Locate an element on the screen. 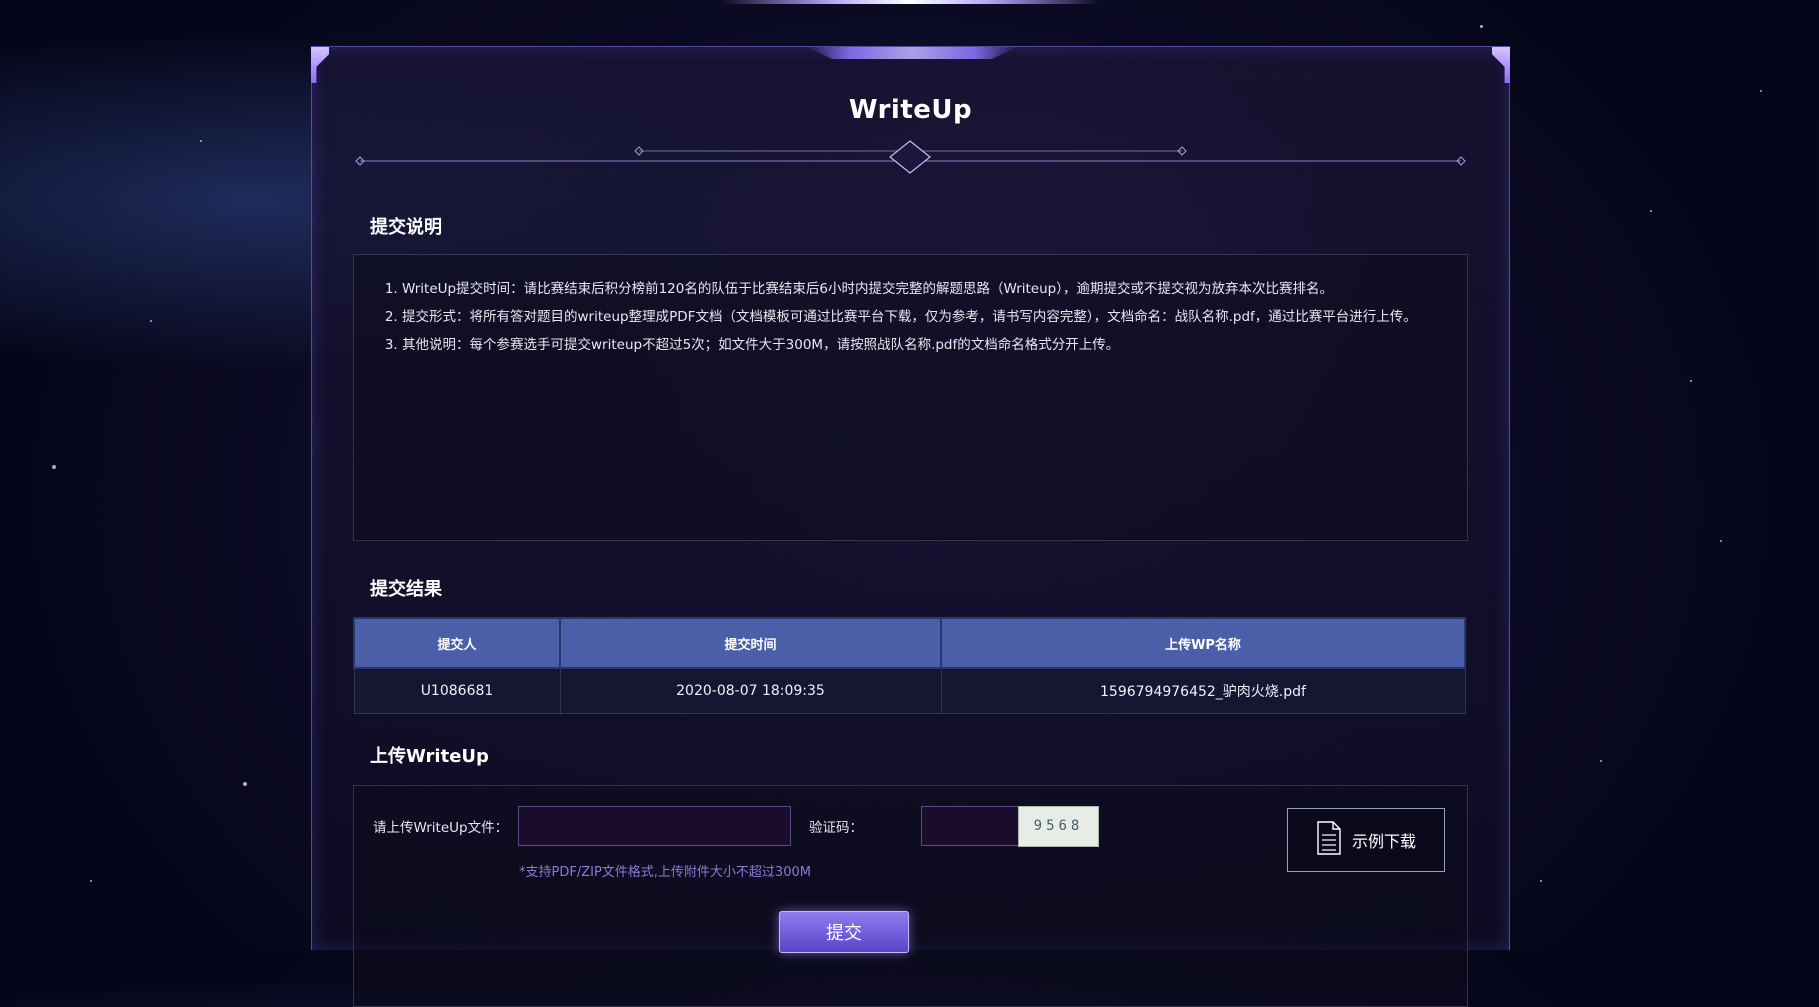  top-notch-ornament is located at coordinates (912, 53).